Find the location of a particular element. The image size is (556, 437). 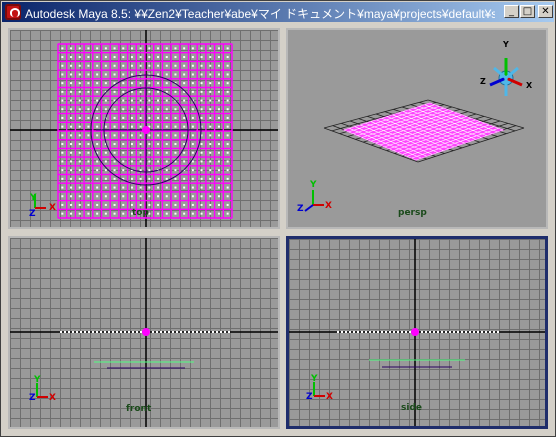

maximize-button: □ is located at coordinates (527, 11).